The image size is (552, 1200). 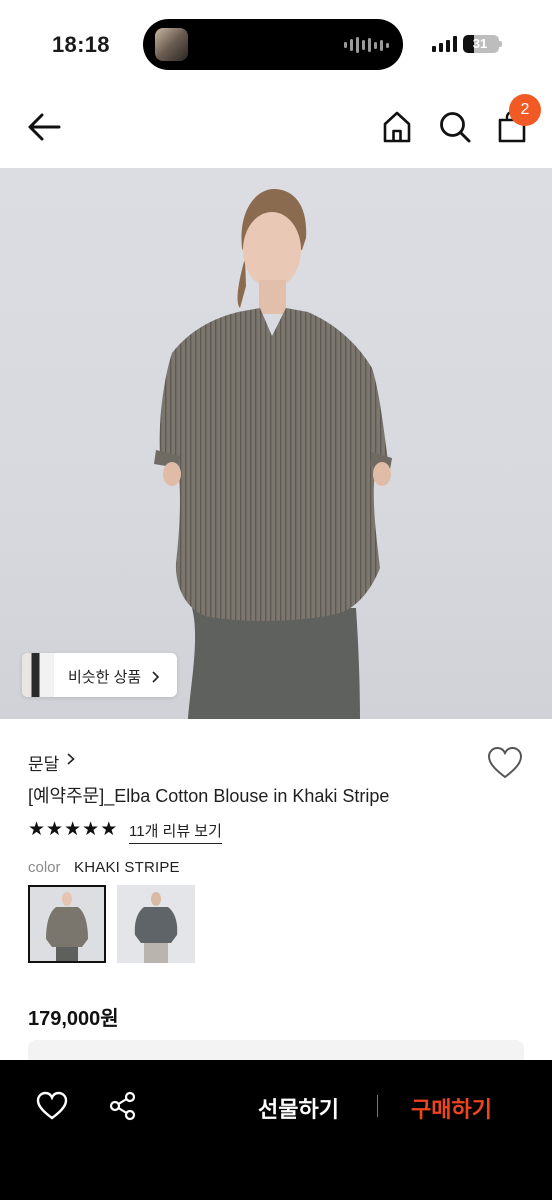 I want to click on audio-waveform-icon, so click(x=366, y=45).